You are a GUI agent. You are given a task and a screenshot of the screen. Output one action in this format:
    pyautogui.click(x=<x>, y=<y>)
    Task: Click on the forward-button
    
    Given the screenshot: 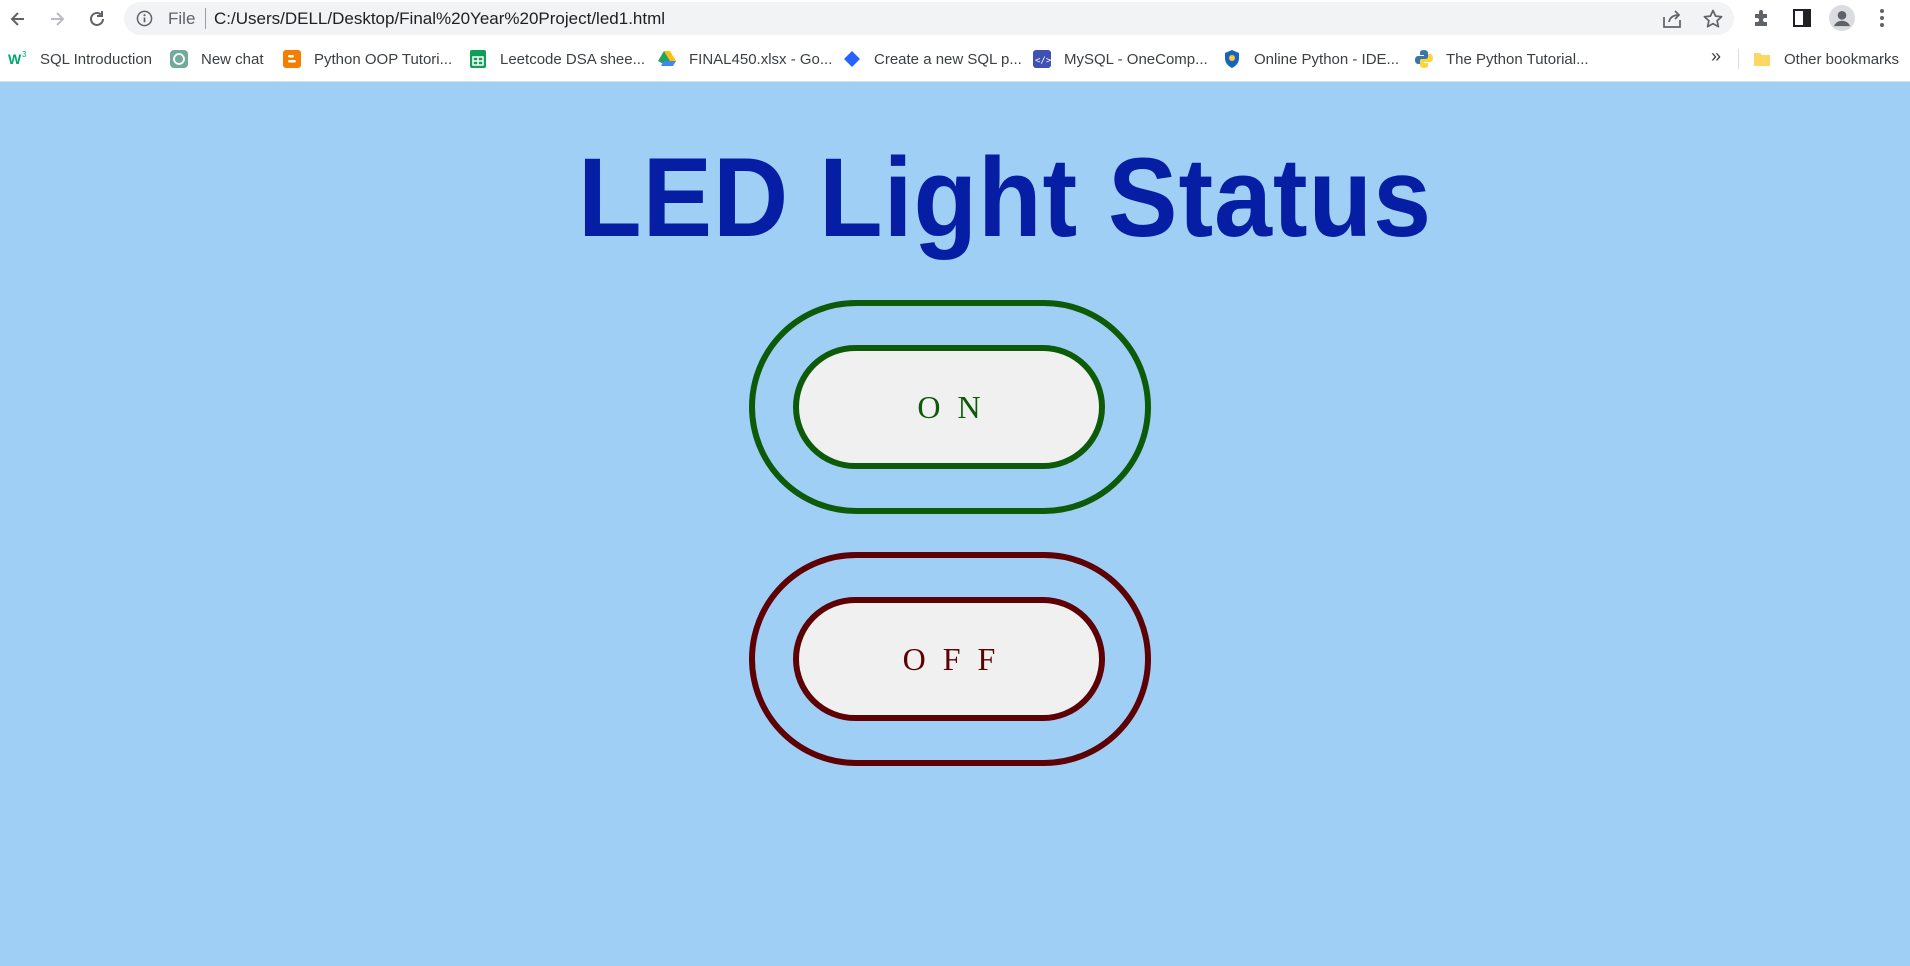 What is the action you would take?
    pyautogui.click(x=57, y=19)
    